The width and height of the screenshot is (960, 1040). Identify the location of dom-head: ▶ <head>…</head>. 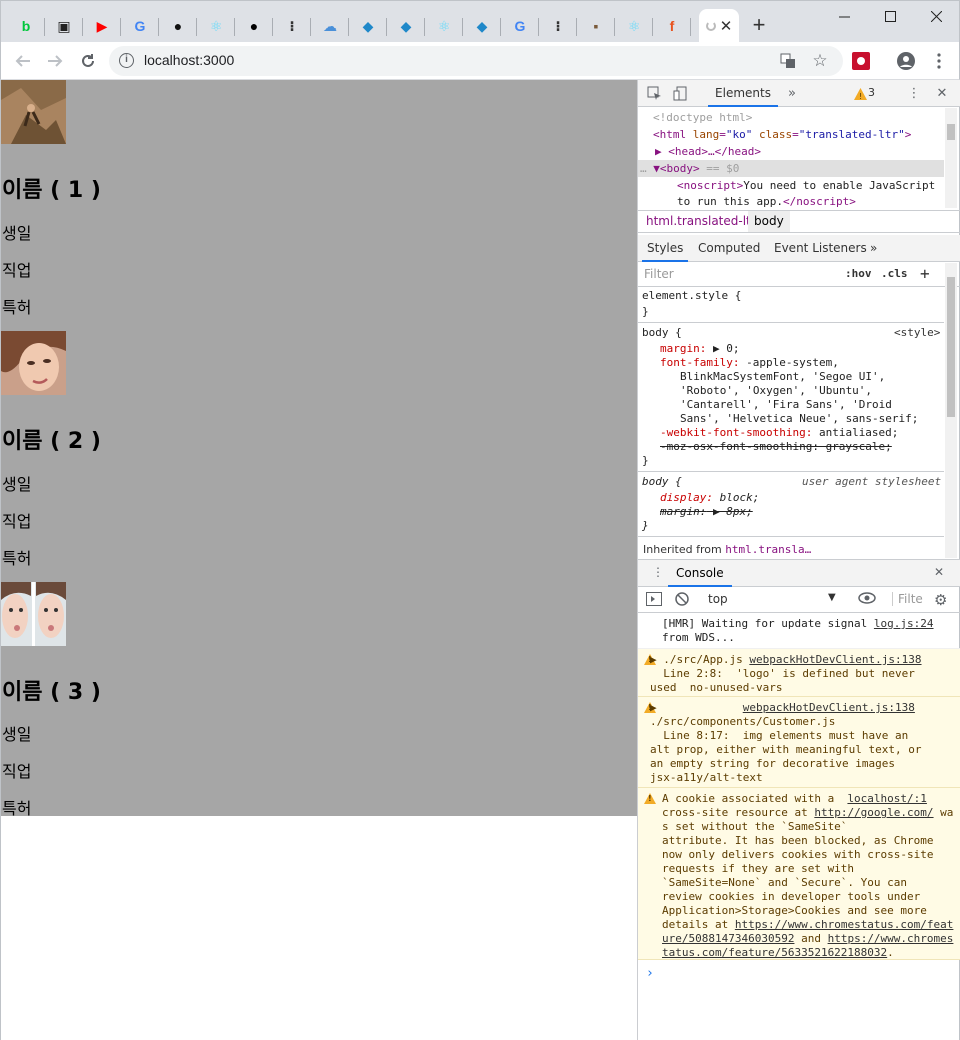
(708, 151).